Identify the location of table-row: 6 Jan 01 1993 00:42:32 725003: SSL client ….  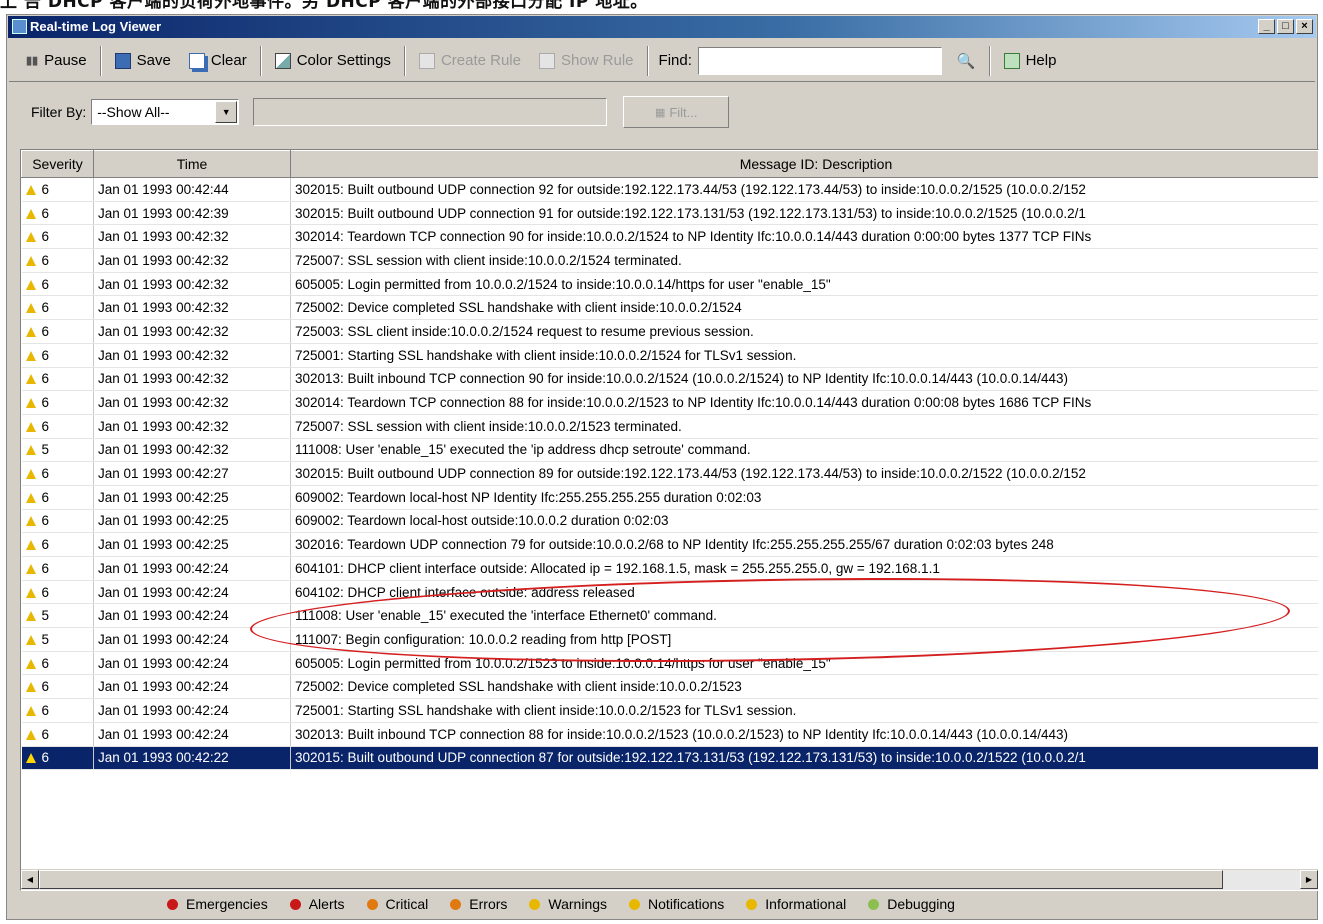
(669, 331).